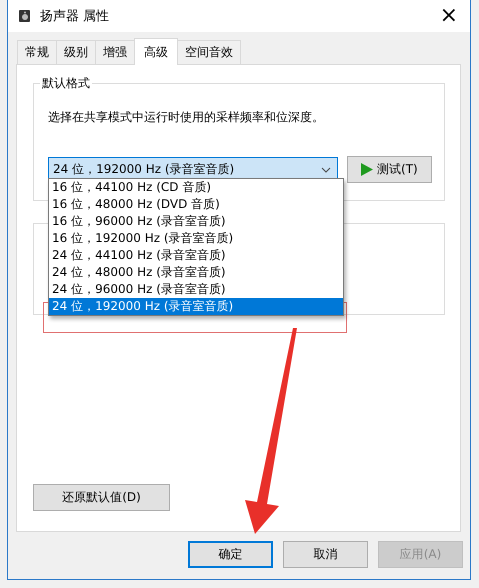 This screenshot has height=588, width=479. What do you see at coordinates (37, 52) in the screenshot?
I see `tab: 常规` at bounding box center [37, 52].